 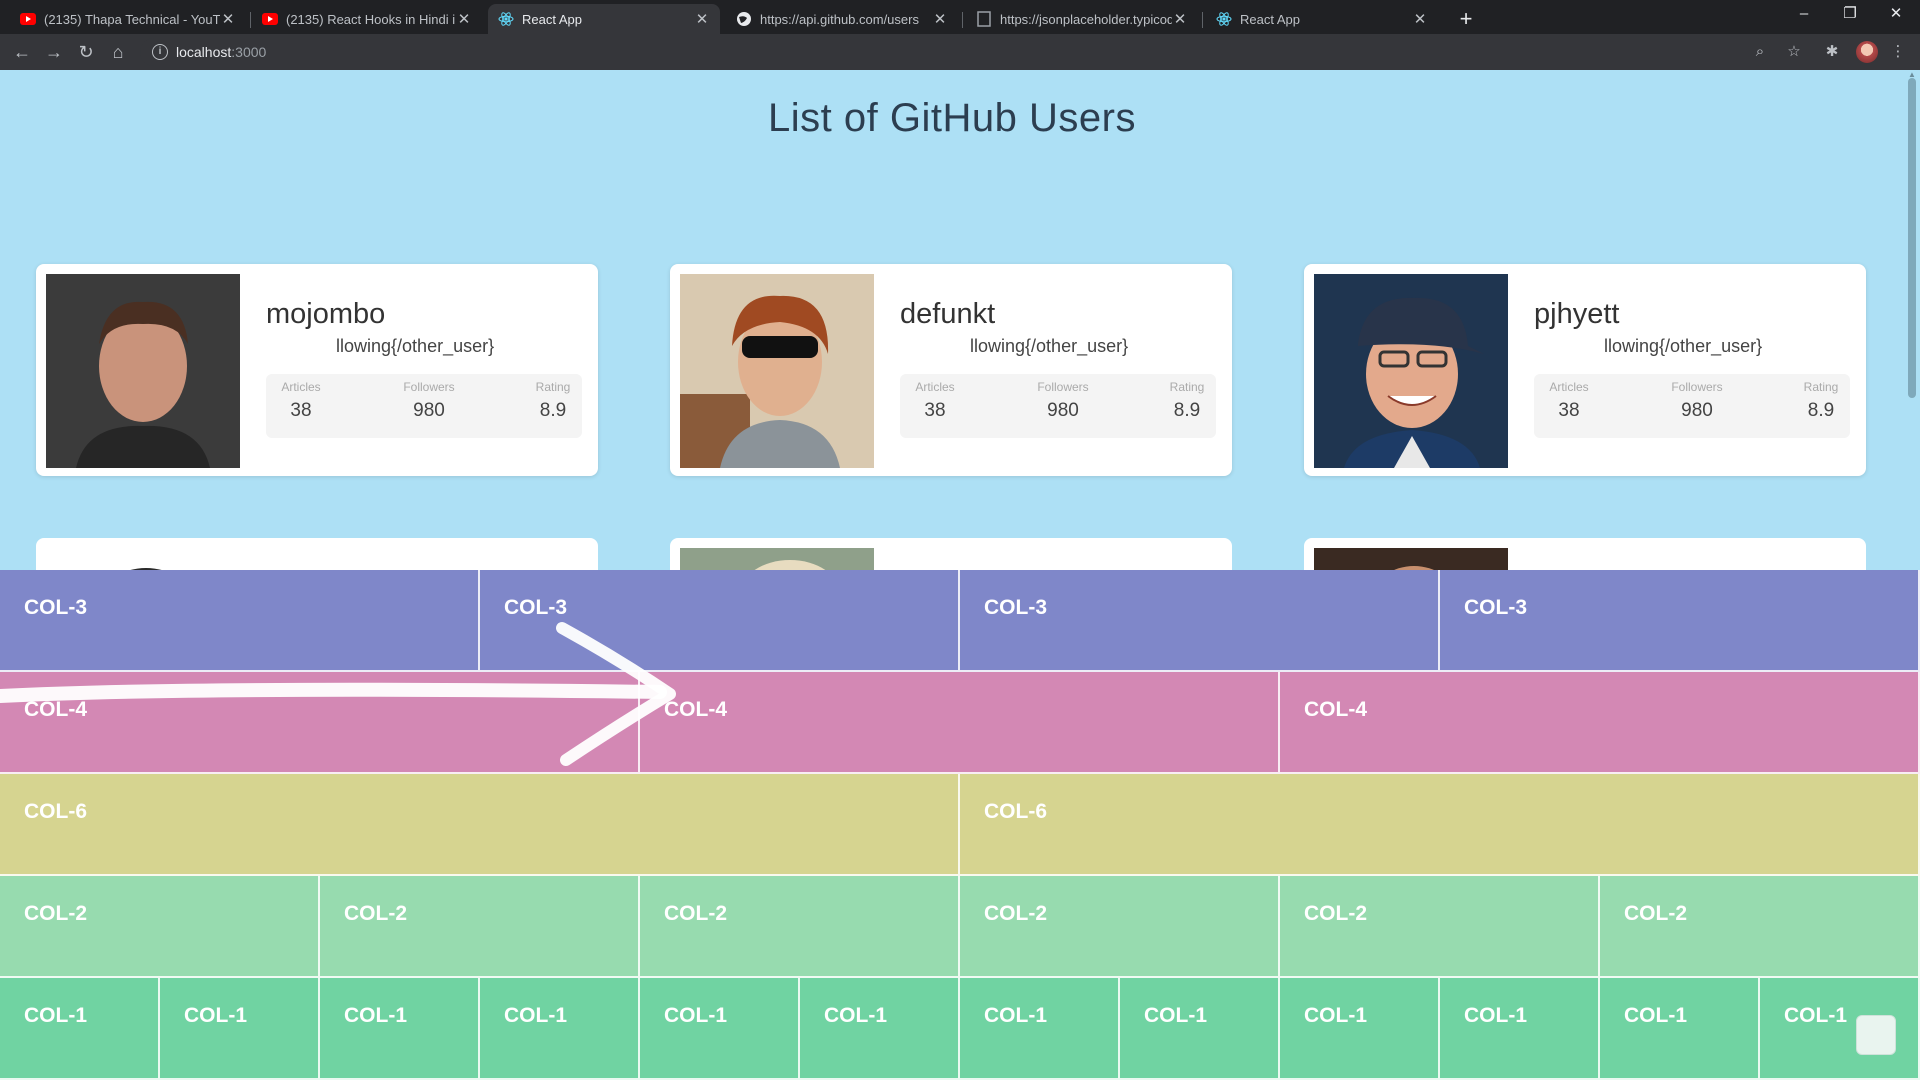 What do you see at coordinates (118, 52) in the screenshot?
I see `home-icon: ⌂` at bounding box center [118, 52].